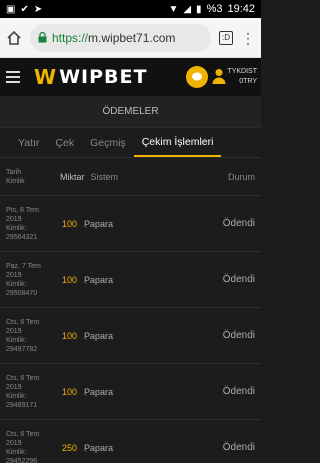 The image size is (320, 463). What do you see at coordinates (22, 405) in the screenshot?
I see `row-id: 29489171` at bounding box center [22, 405].